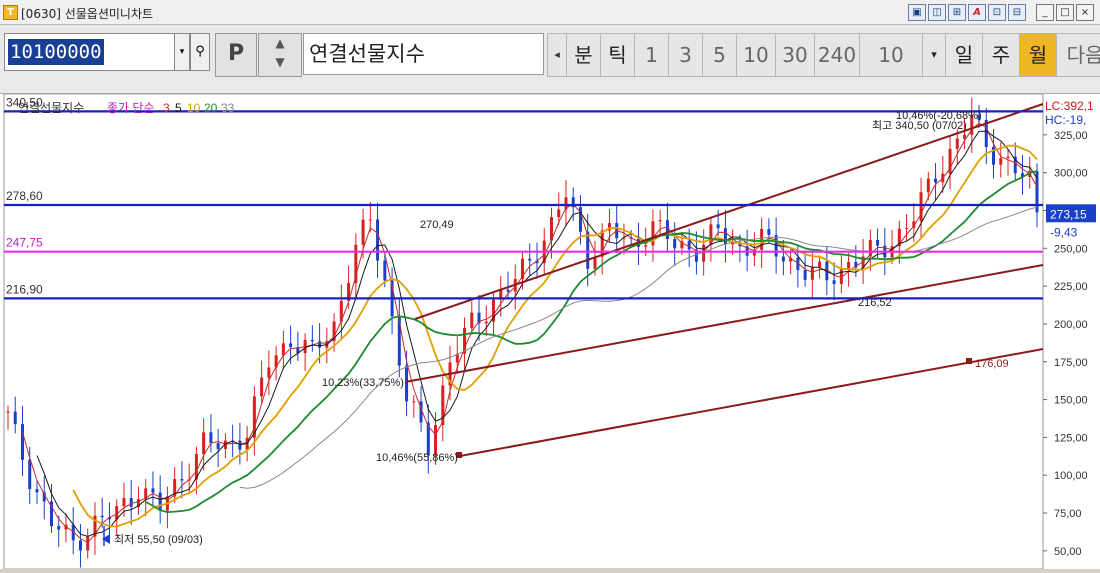 The width and height of the screenshot is (1100, 573). What do you see at coordinates (1017, 12) in the screenshot?
I see `tile-icon: ⊟` at bounding box center [1017, 12].